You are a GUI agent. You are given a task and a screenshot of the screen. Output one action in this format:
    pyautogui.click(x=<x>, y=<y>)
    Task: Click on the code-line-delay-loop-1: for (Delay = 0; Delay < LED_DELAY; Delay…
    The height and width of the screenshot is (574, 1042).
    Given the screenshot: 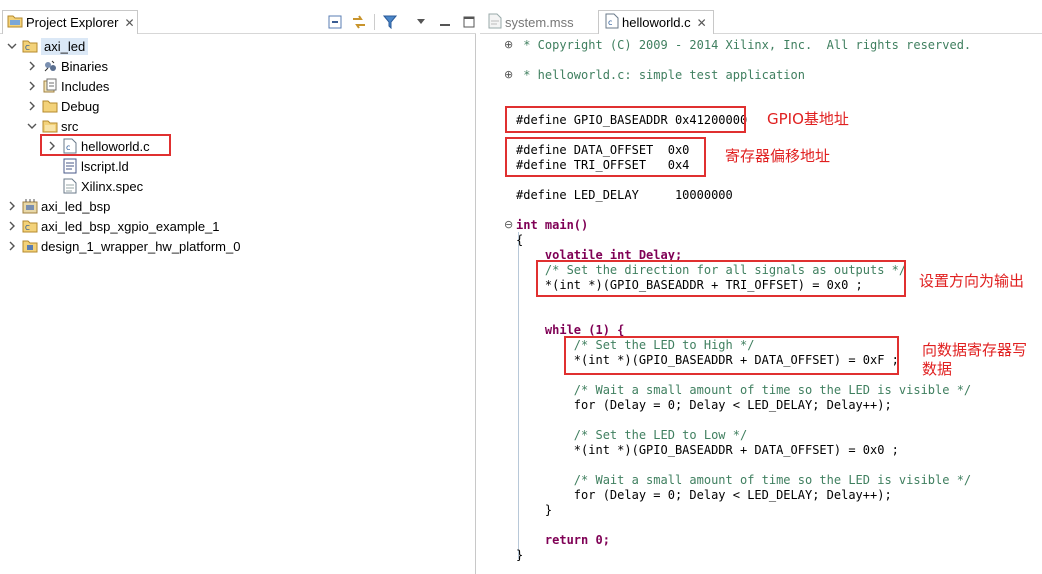 What is the action you would take?
    pyautogui.click(x=704, y=405)
    